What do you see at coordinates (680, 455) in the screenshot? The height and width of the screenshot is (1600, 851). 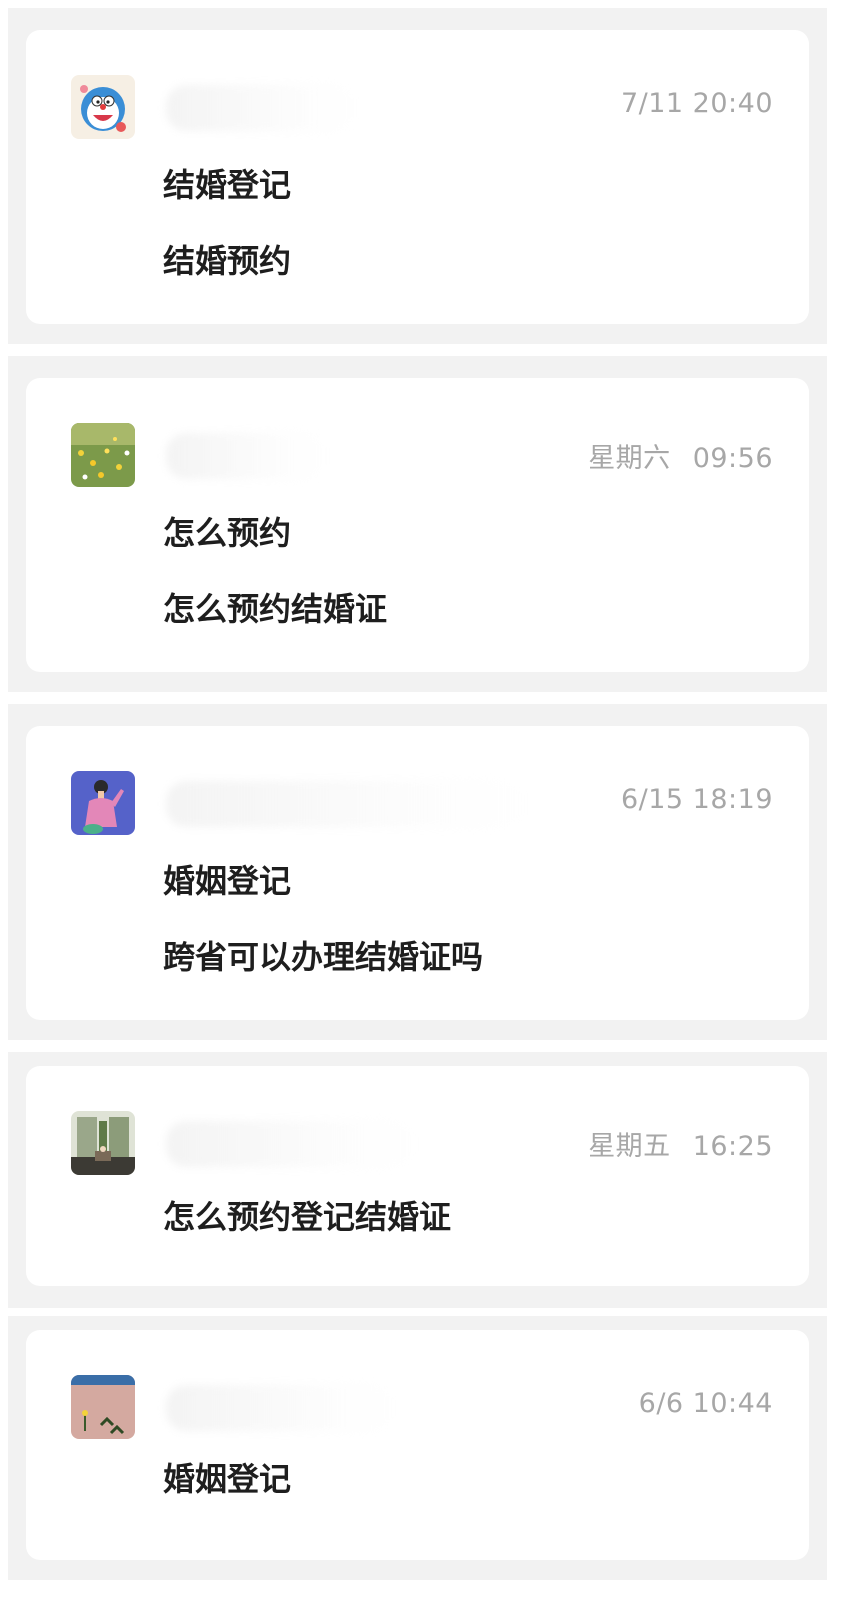 I see `message-time: 星期六 09:56` at bounding box center [680, 455].